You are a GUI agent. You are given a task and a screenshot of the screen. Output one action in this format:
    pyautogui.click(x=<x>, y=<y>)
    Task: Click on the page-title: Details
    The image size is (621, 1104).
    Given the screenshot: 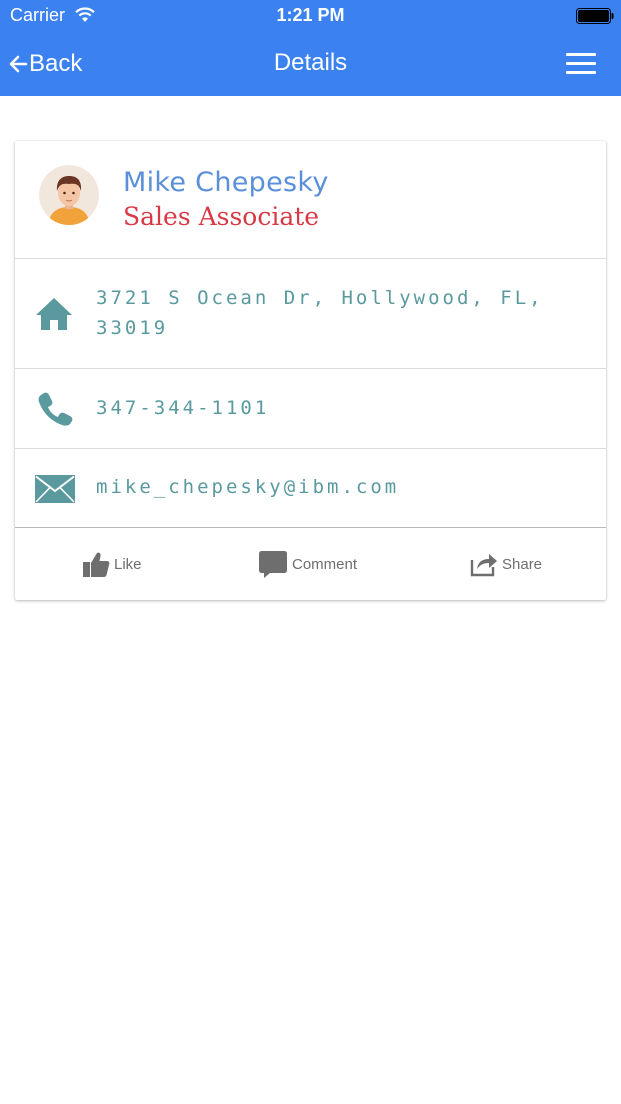 What is the action you would take?
    pyautogui.click(x=310, y=62)
    